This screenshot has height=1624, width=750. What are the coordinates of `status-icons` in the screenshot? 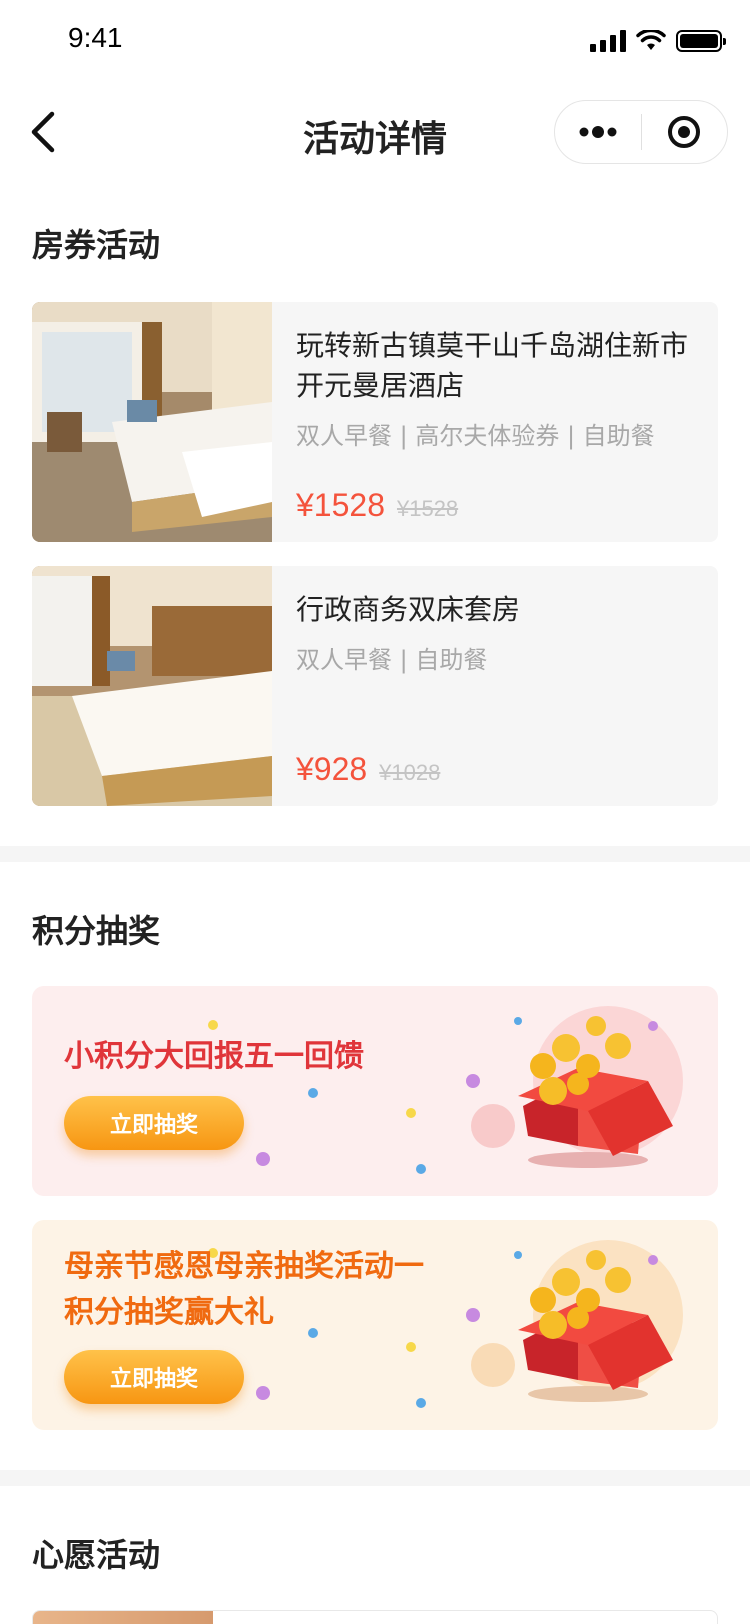 It's located at (658, 41).